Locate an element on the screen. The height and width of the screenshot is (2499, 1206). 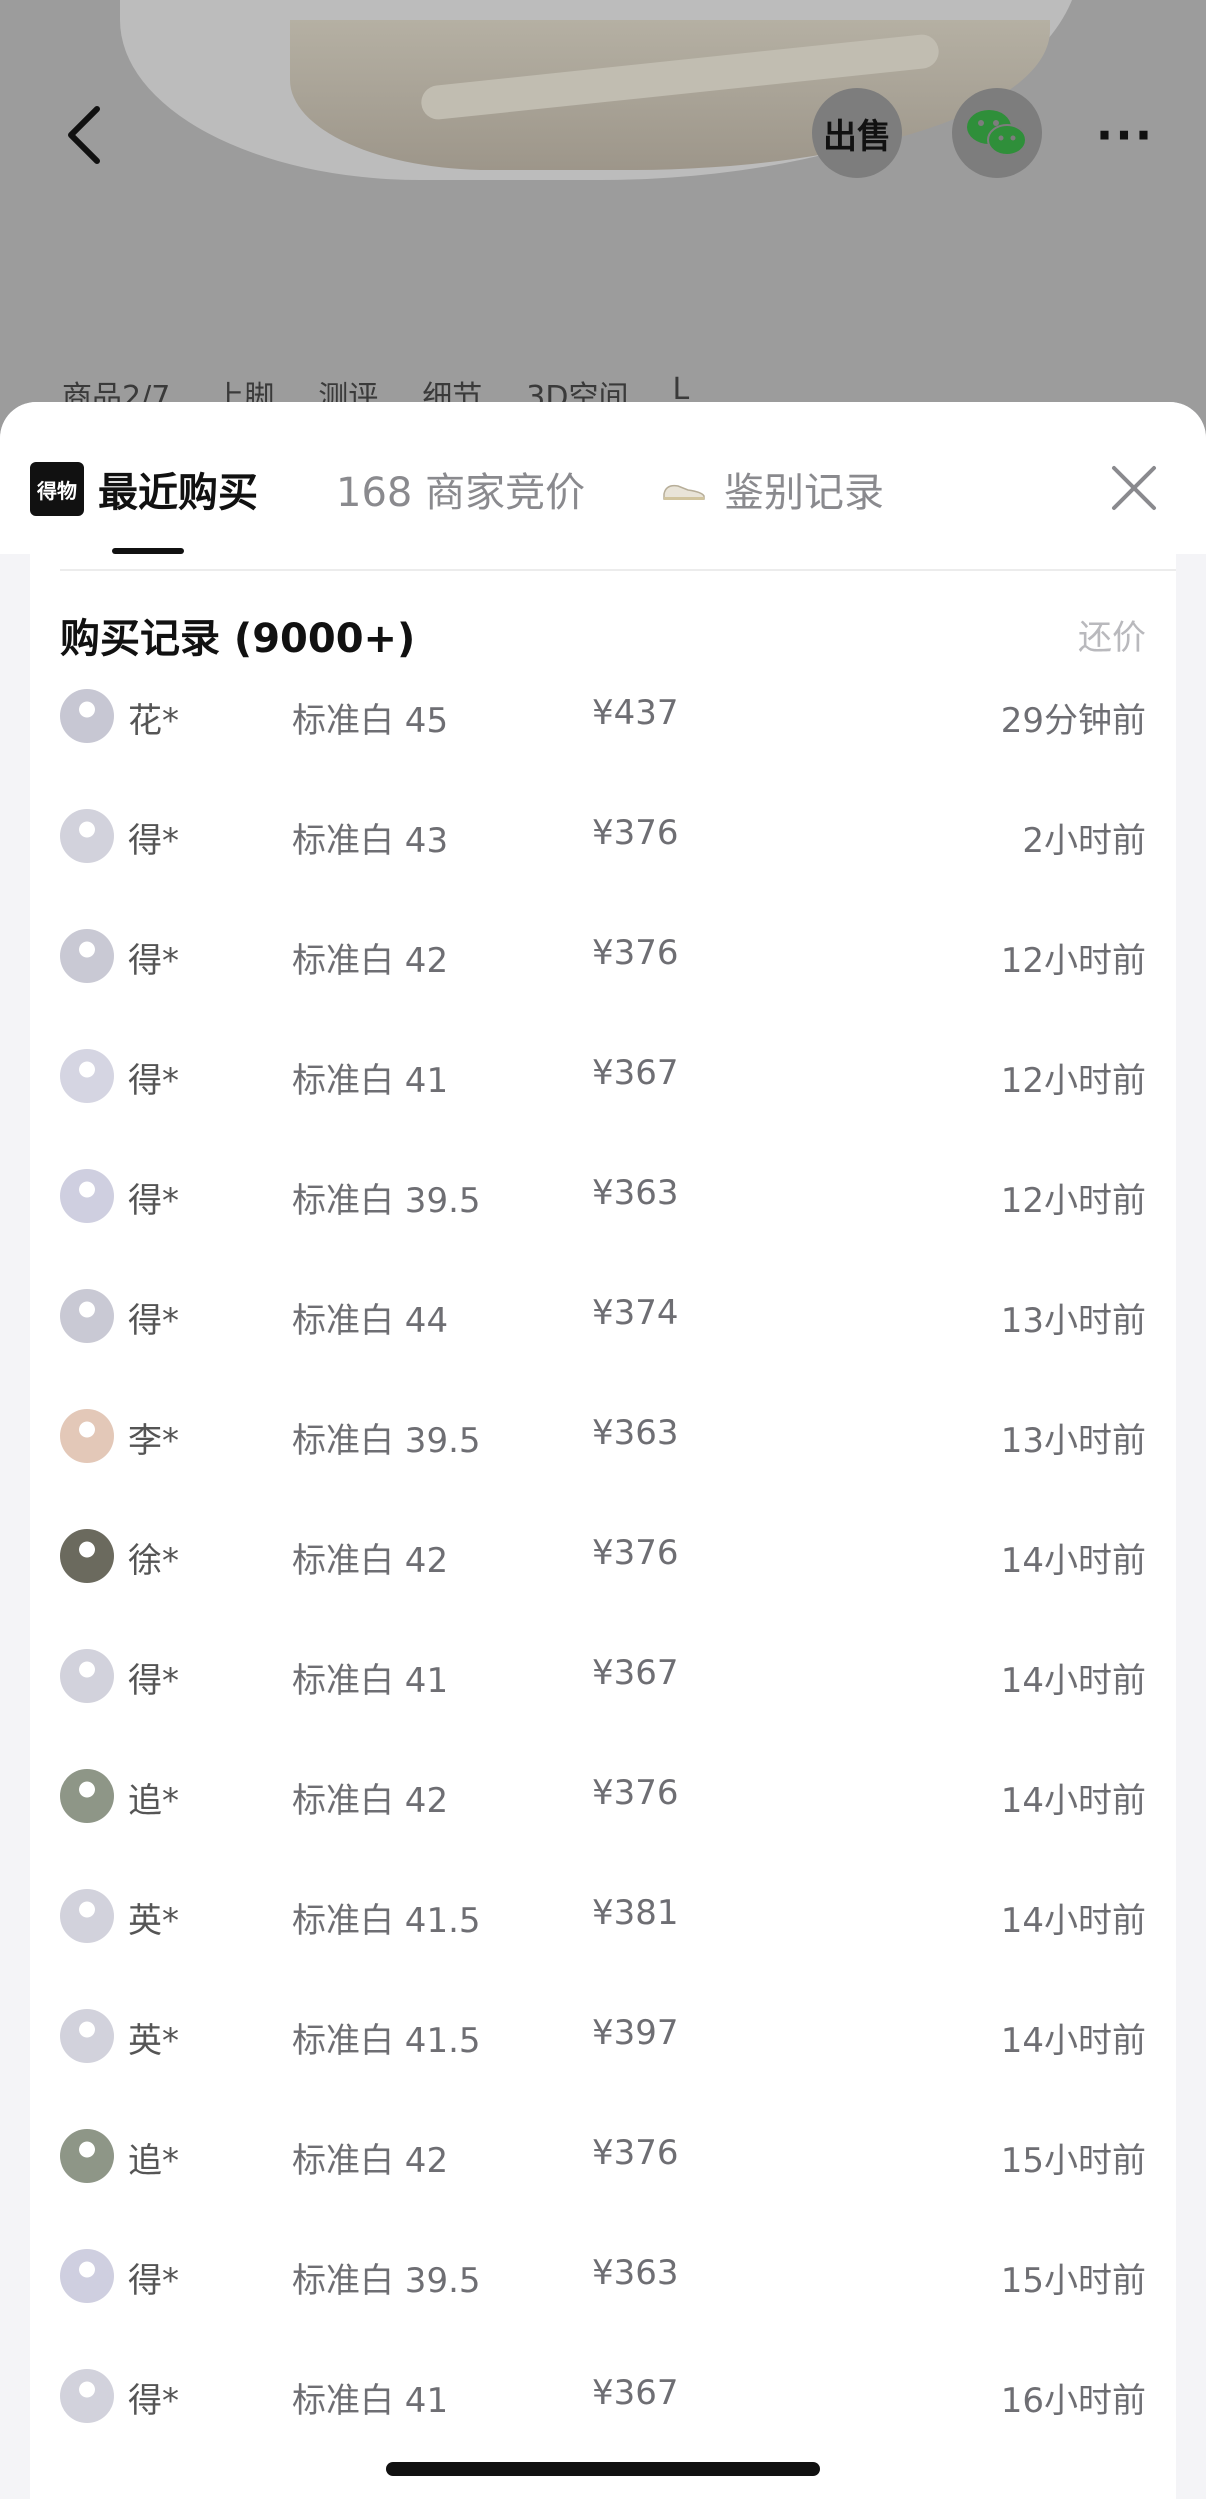
purchase-record-row: 得* 标准白 42 ¥376 12小时前 is located at coordinates (603, 969).